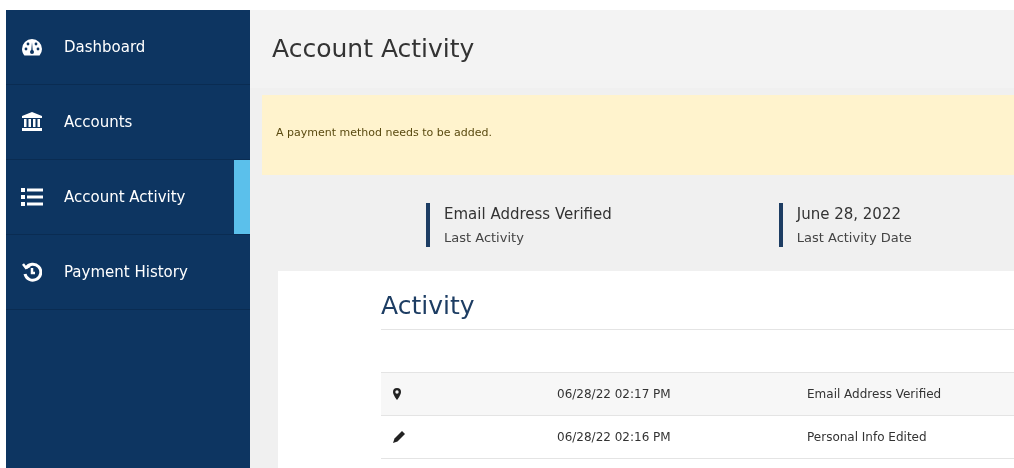  Describe the element at coordinates (32, 272) in the screenshot. I see `history-icon` at that location.